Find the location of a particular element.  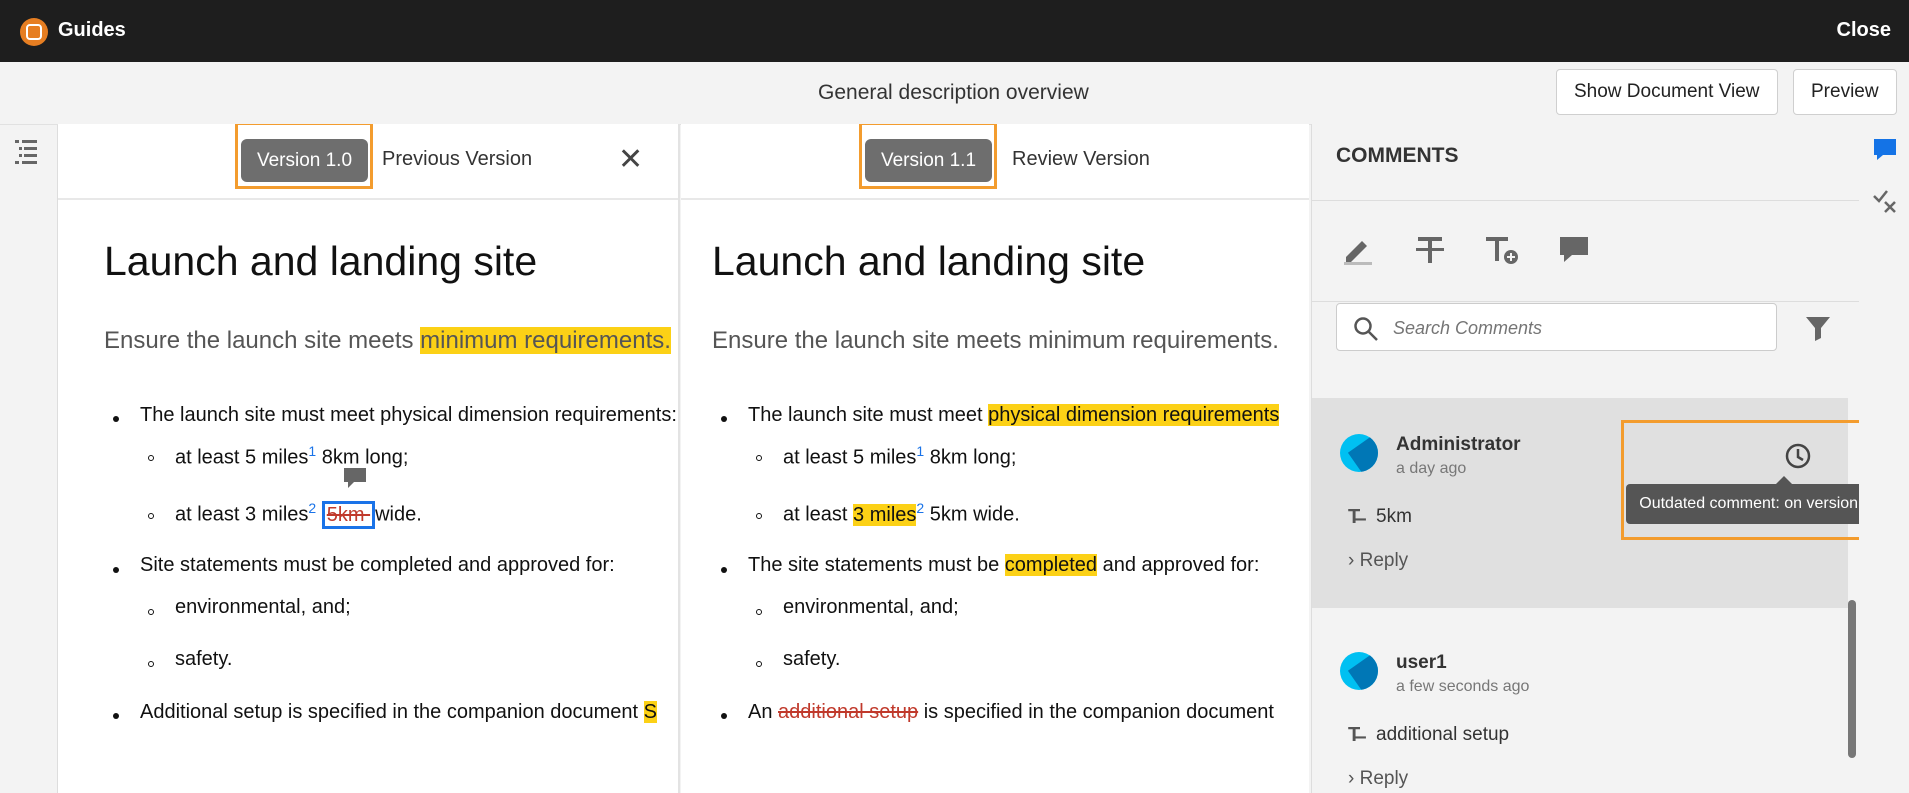

comment-author: Administrator is located at coordinates (1458, 444).